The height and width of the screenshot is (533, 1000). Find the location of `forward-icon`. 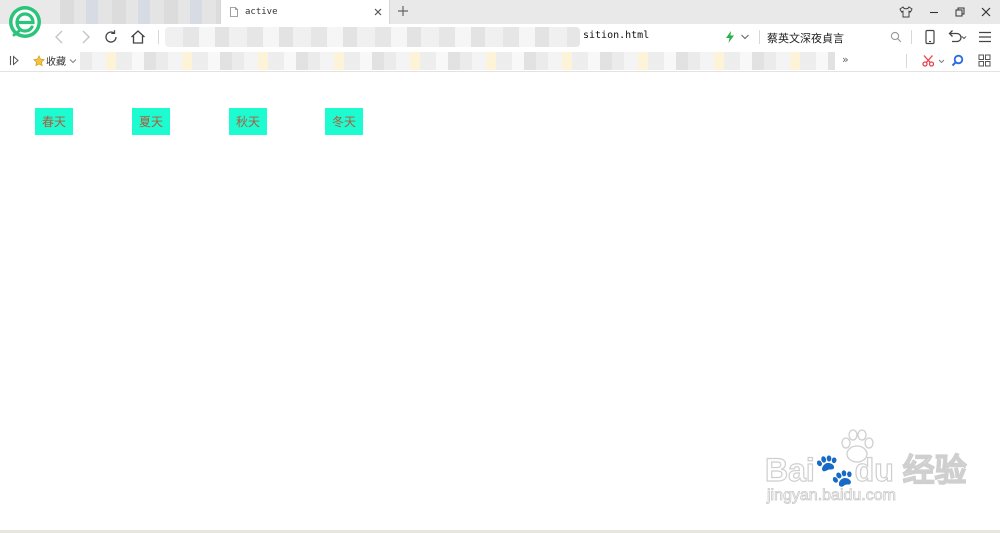

forward-icon is located at coordinates (85, 37).